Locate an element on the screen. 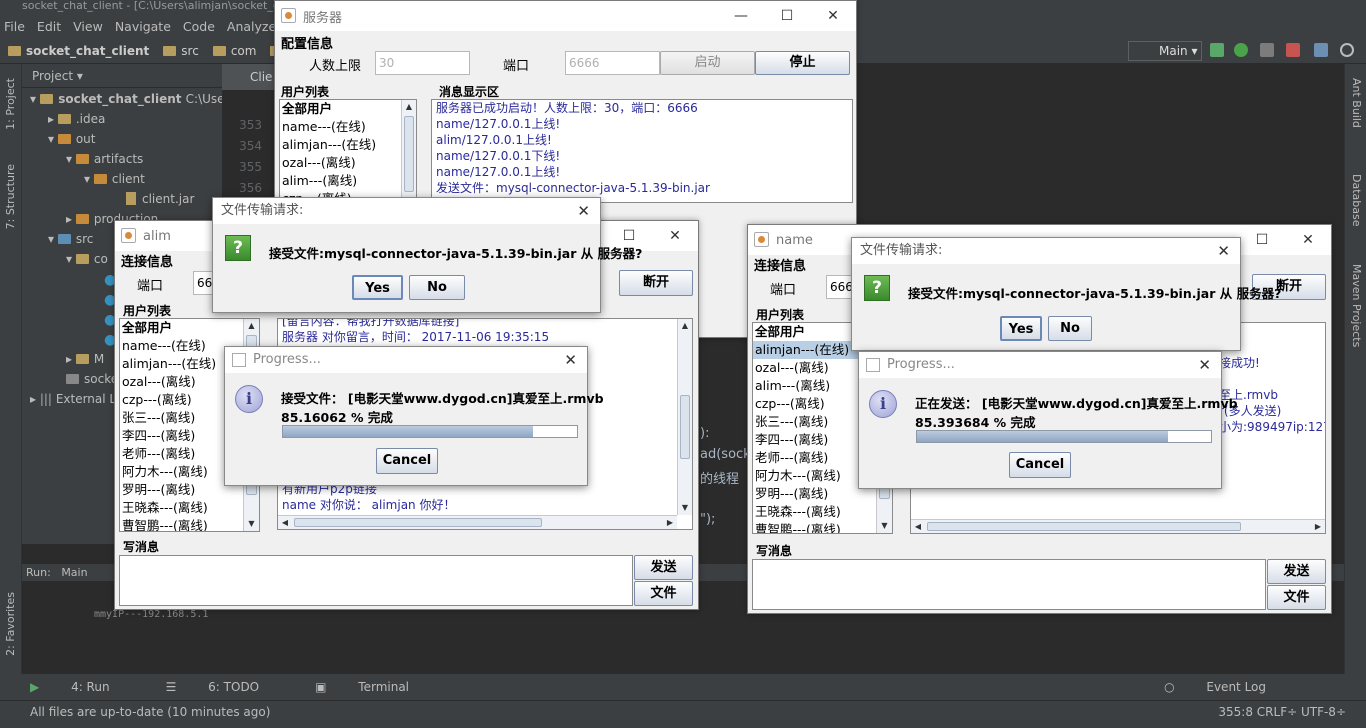  tab-terminal: ▣ Terminal is located at coordinates (376, 687).